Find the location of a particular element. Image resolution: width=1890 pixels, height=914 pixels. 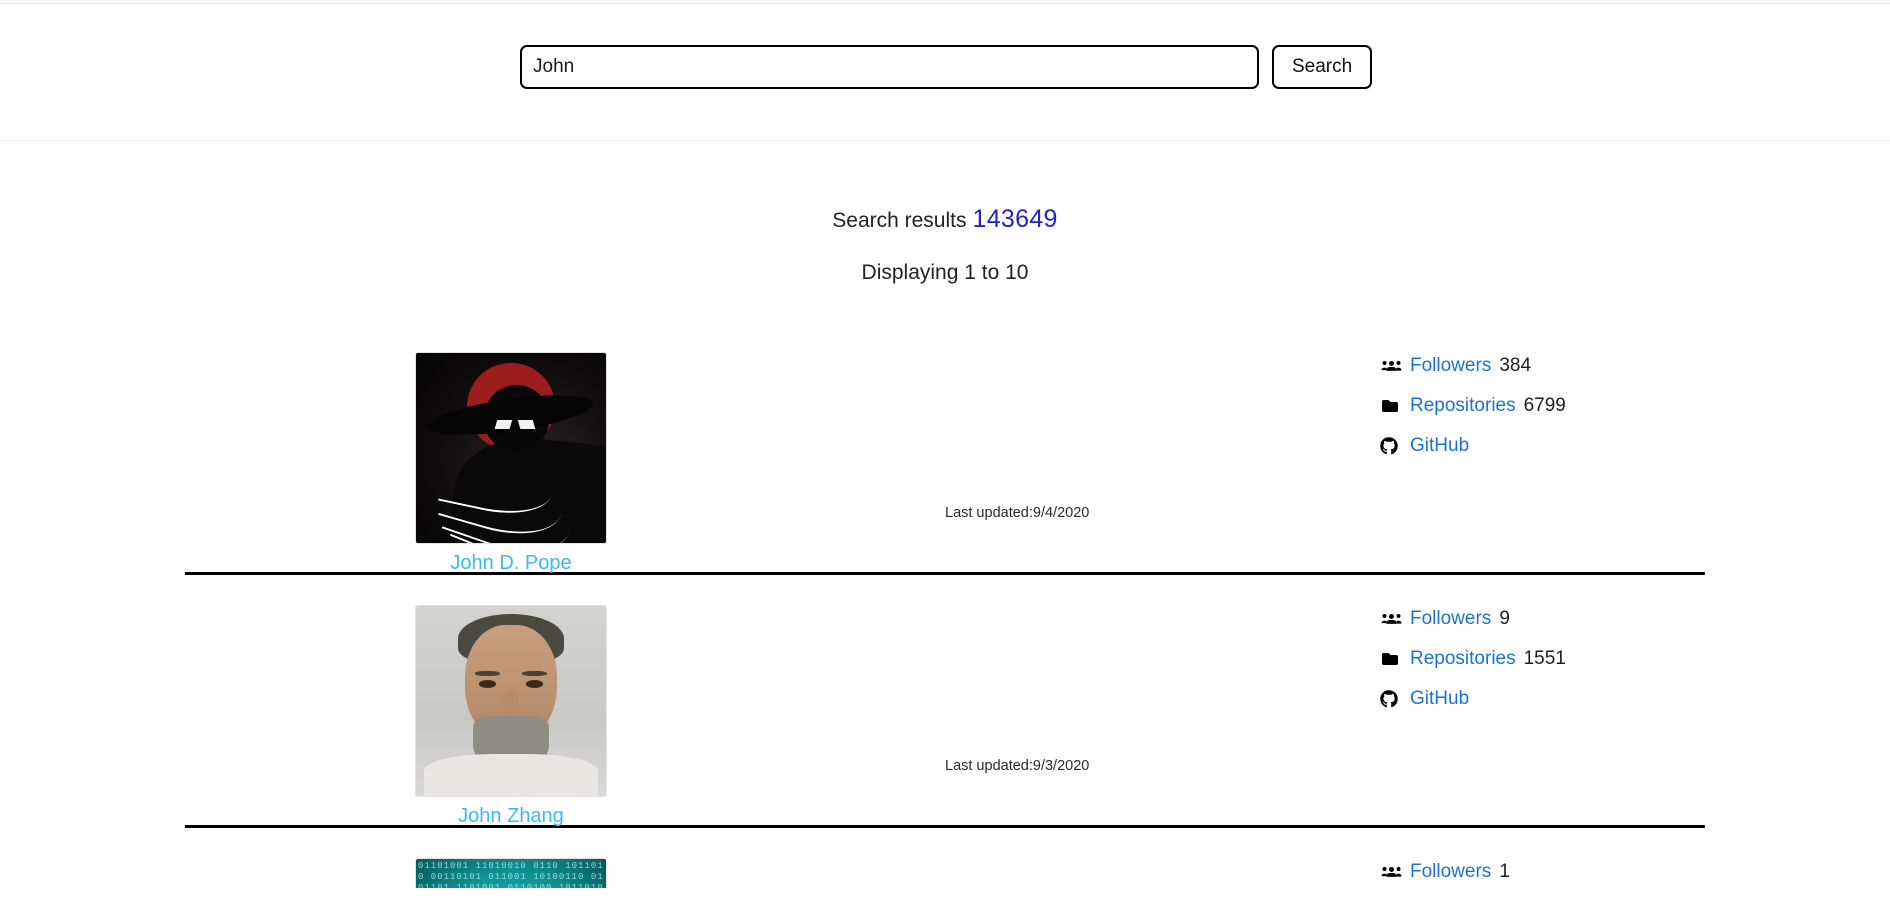

user-stats: Followers 9 Repositories 1551 GitHub is located at coordinates (1540, 665).